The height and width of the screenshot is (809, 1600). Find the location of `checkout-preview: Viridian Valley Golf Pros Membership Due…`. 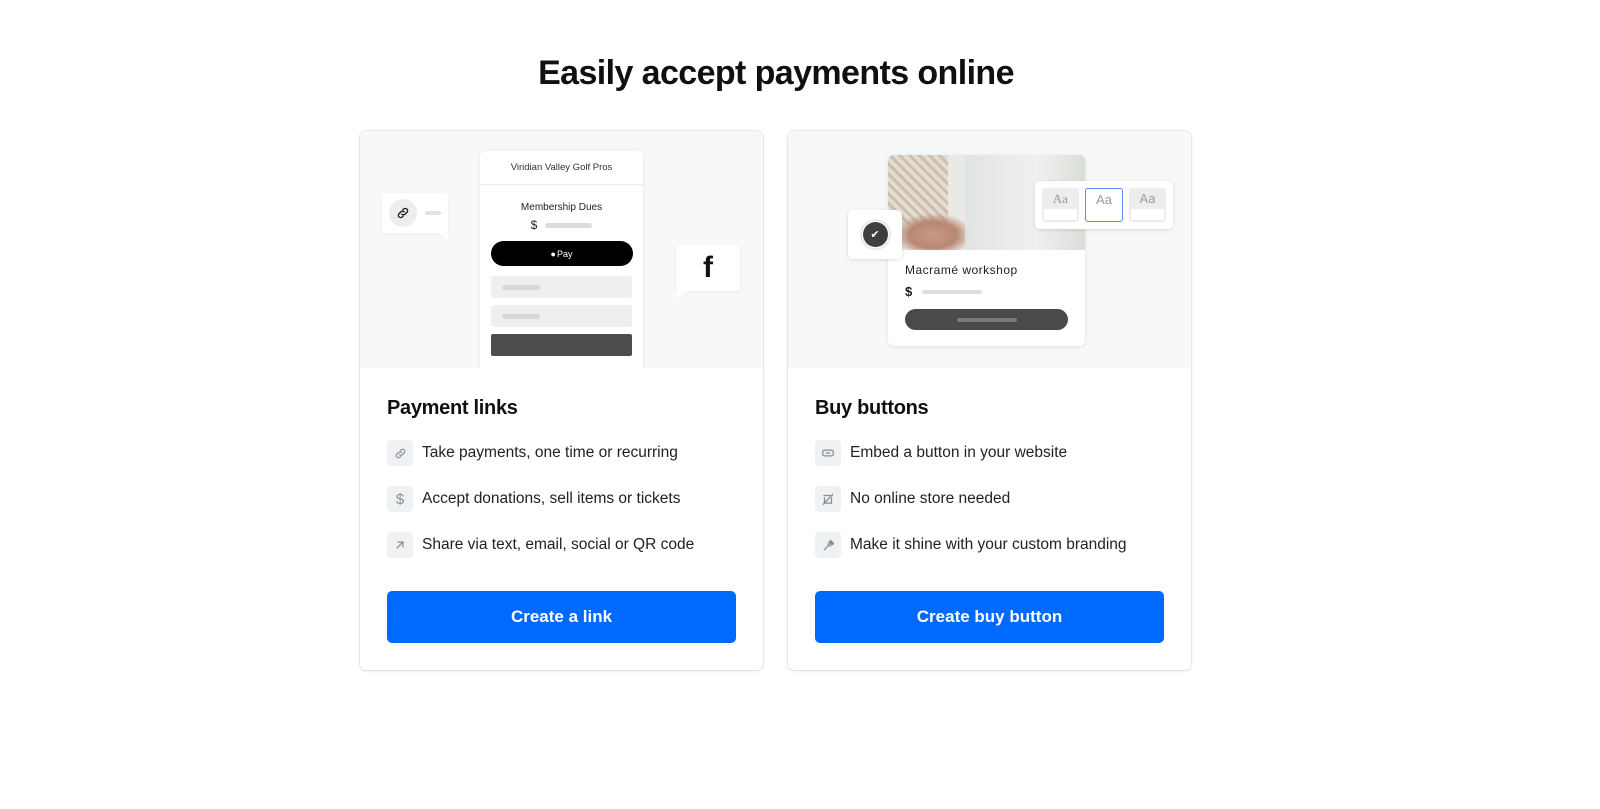

checkout-preview: Viridian Valley Golf Pros Membership Due… is located at coordinates (561, 259).